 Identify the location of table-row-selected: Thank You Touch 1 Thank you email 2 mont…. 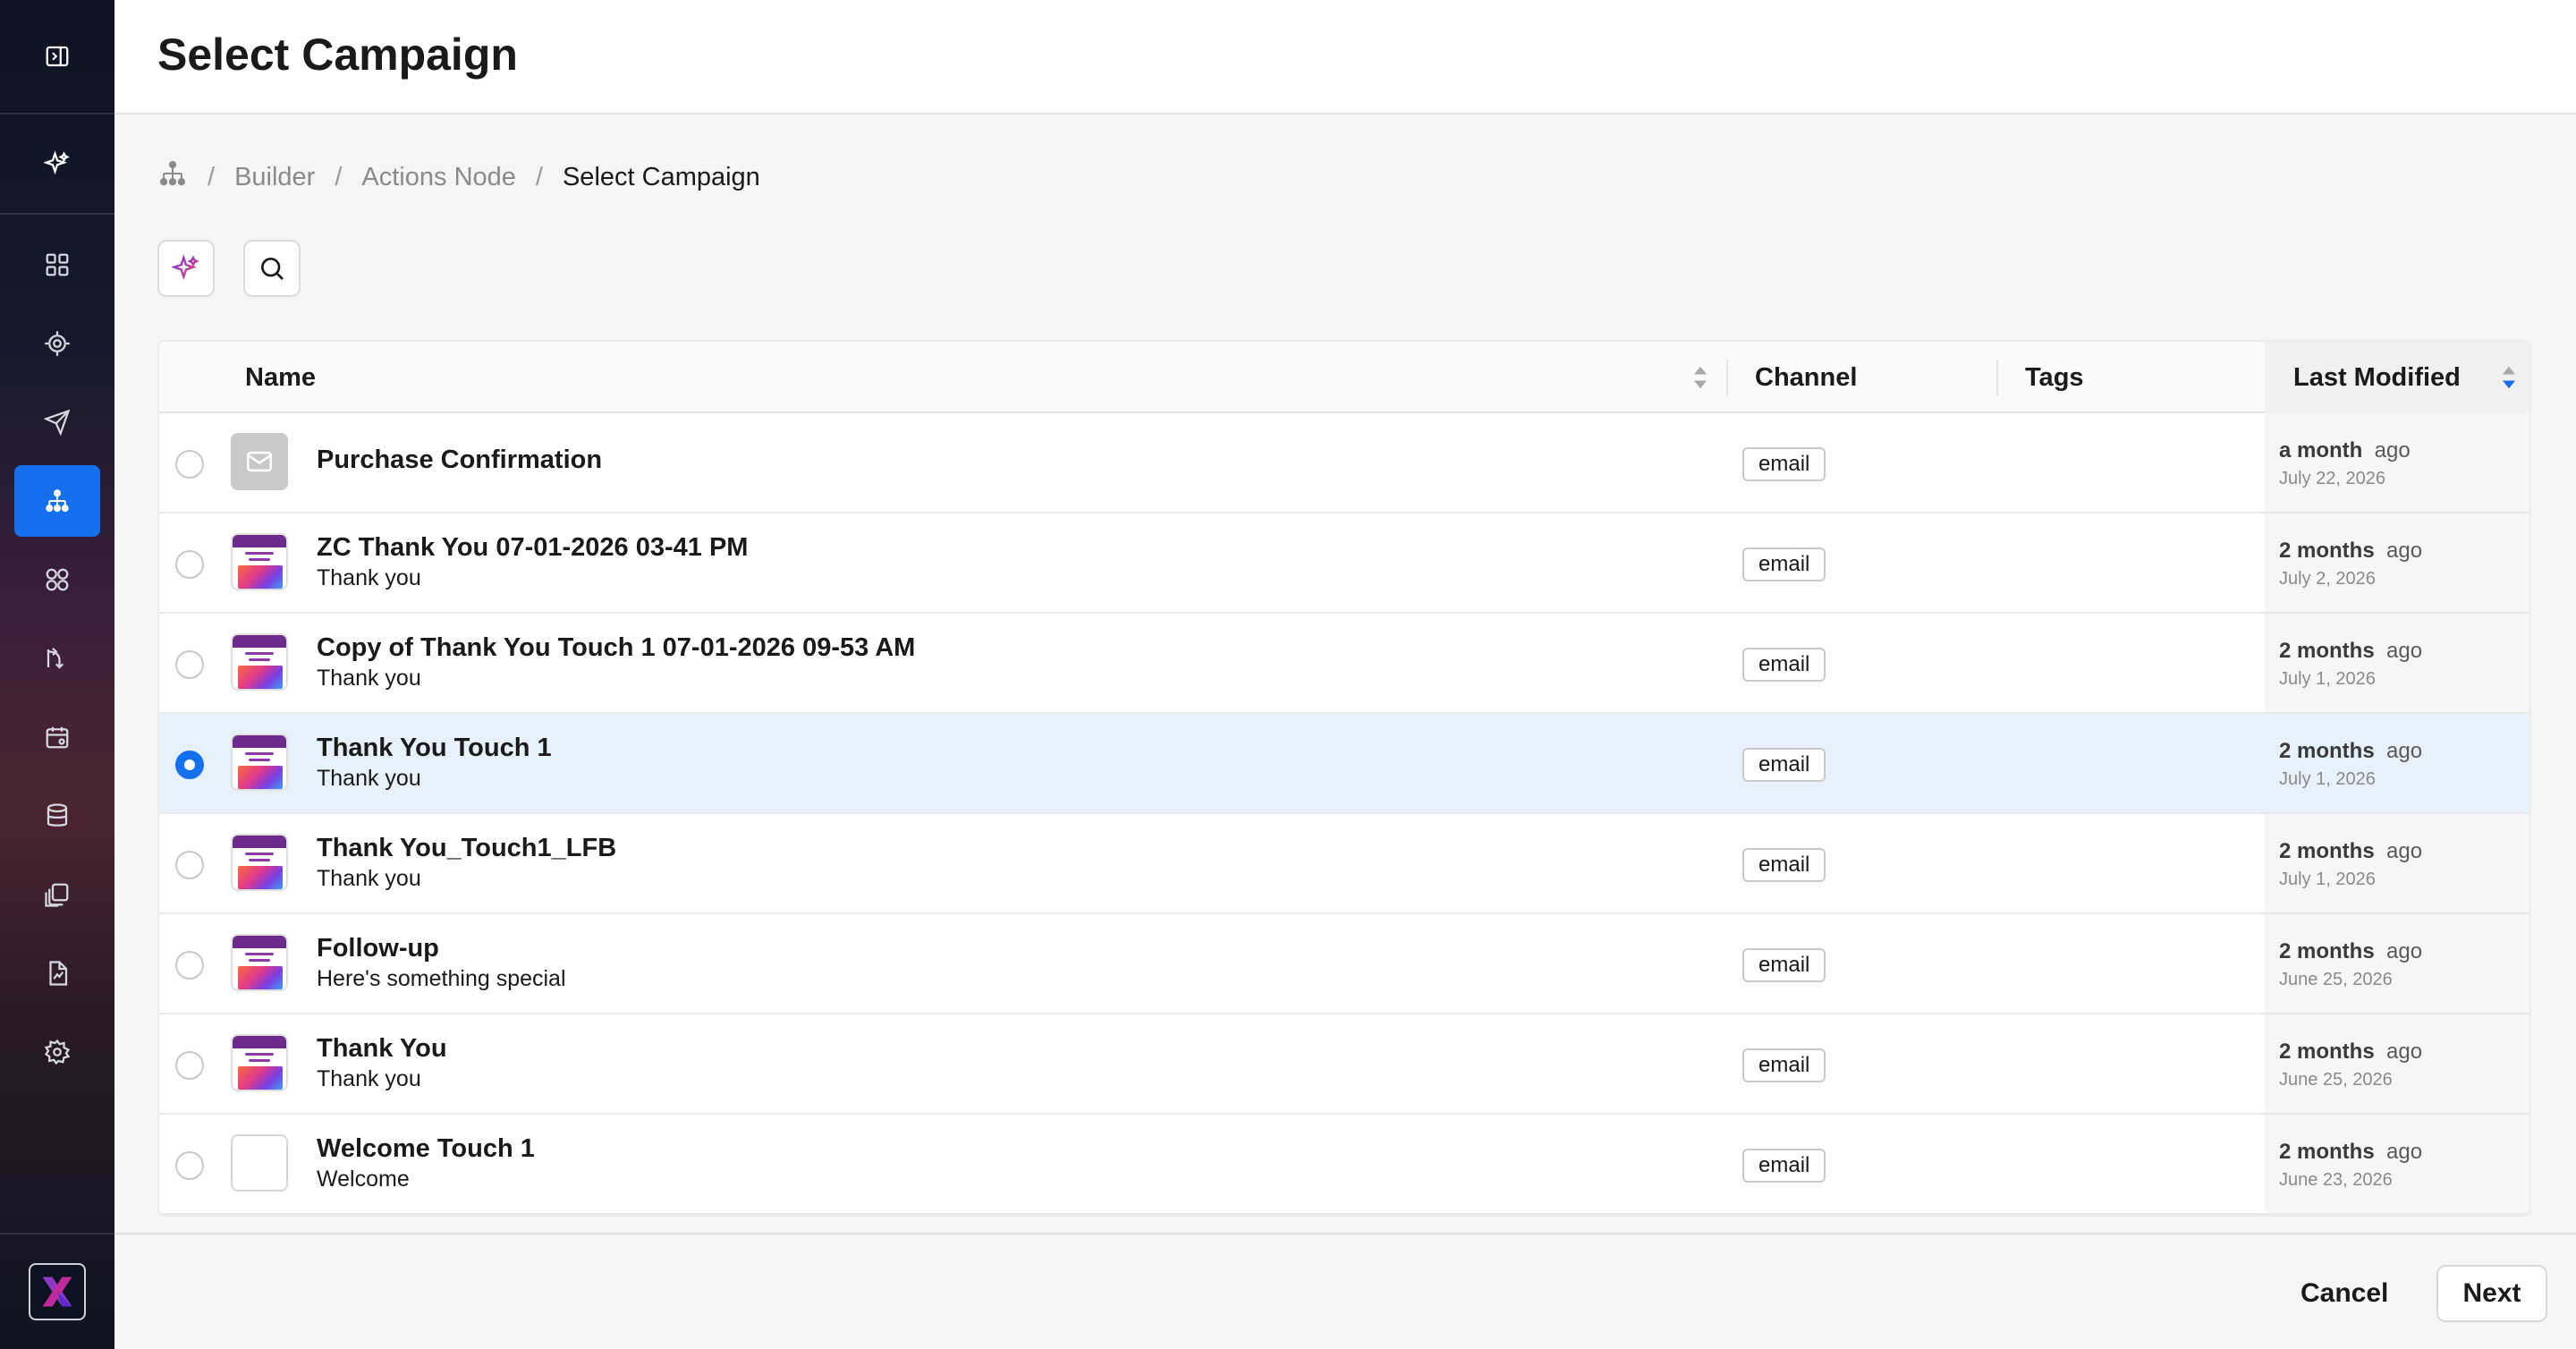
(1344, 764).